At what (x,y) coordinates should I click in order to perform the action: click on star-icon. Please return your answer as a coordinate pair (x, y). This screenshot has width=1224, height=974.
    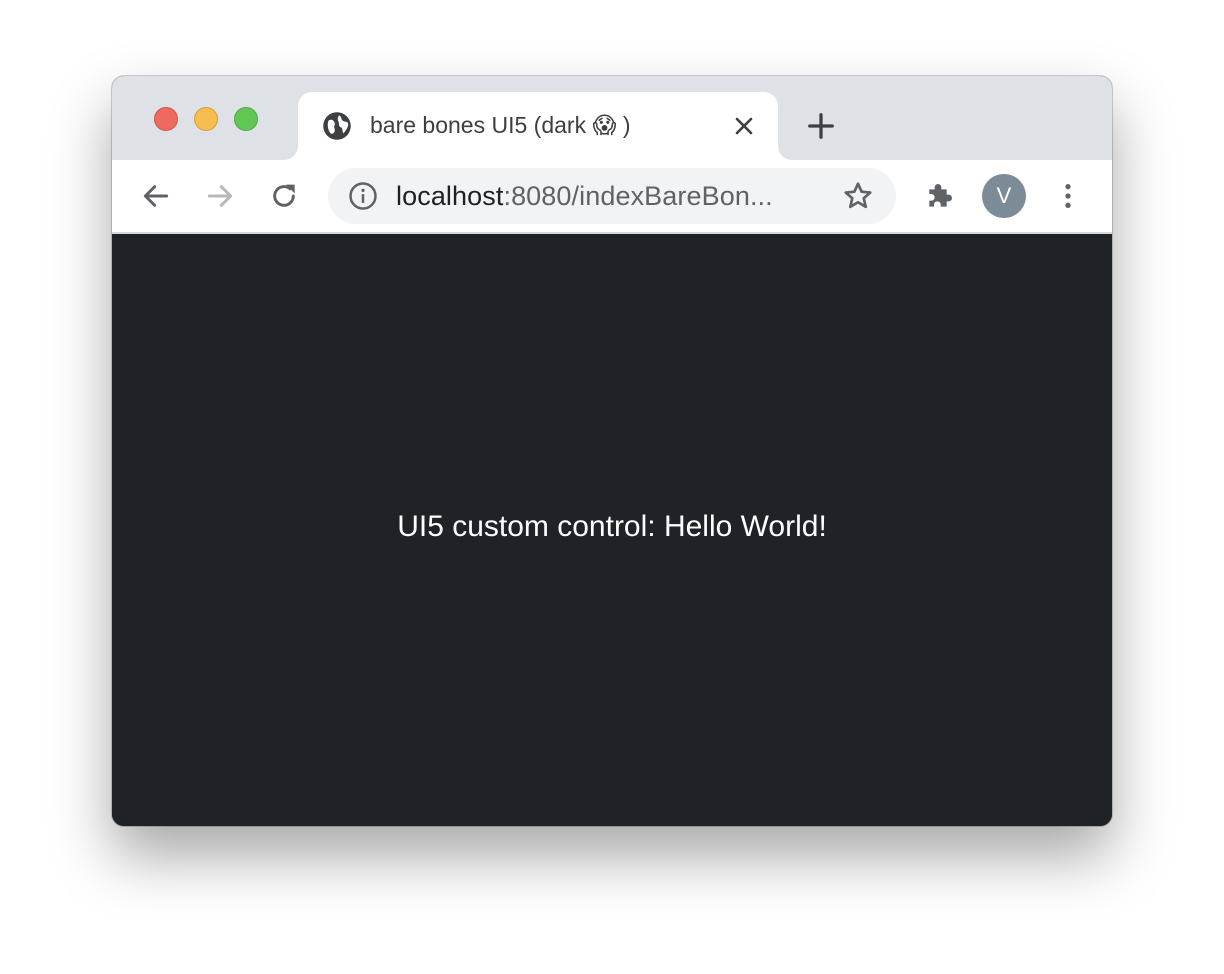
    Looking at the image, I should click on (858, 196).